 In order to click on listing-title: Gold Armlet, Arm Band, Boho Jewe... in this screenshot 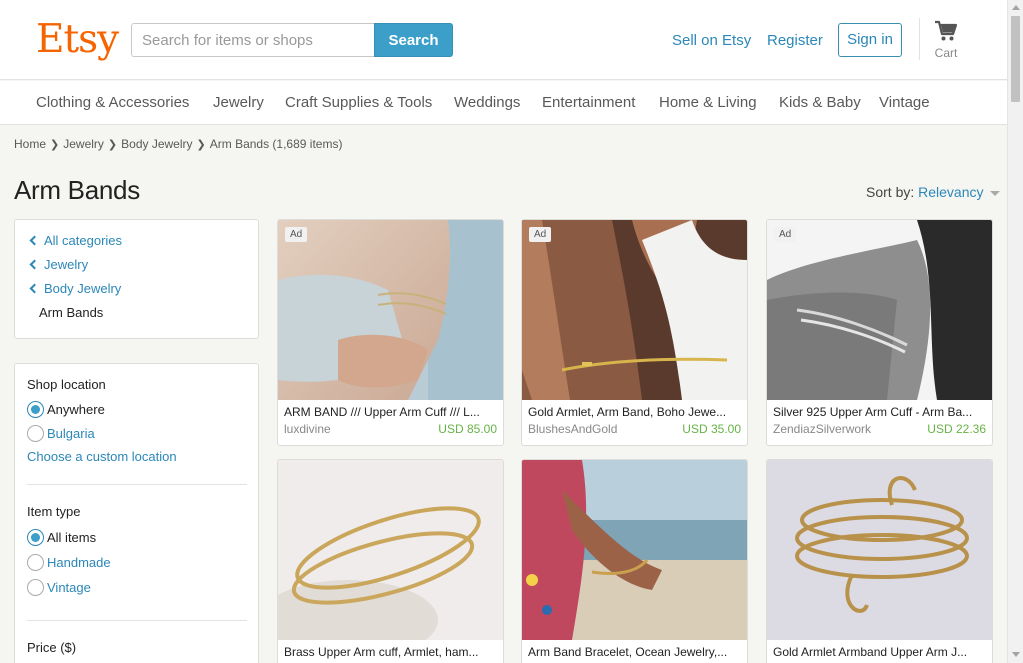, I will do `click(634, 410)`.